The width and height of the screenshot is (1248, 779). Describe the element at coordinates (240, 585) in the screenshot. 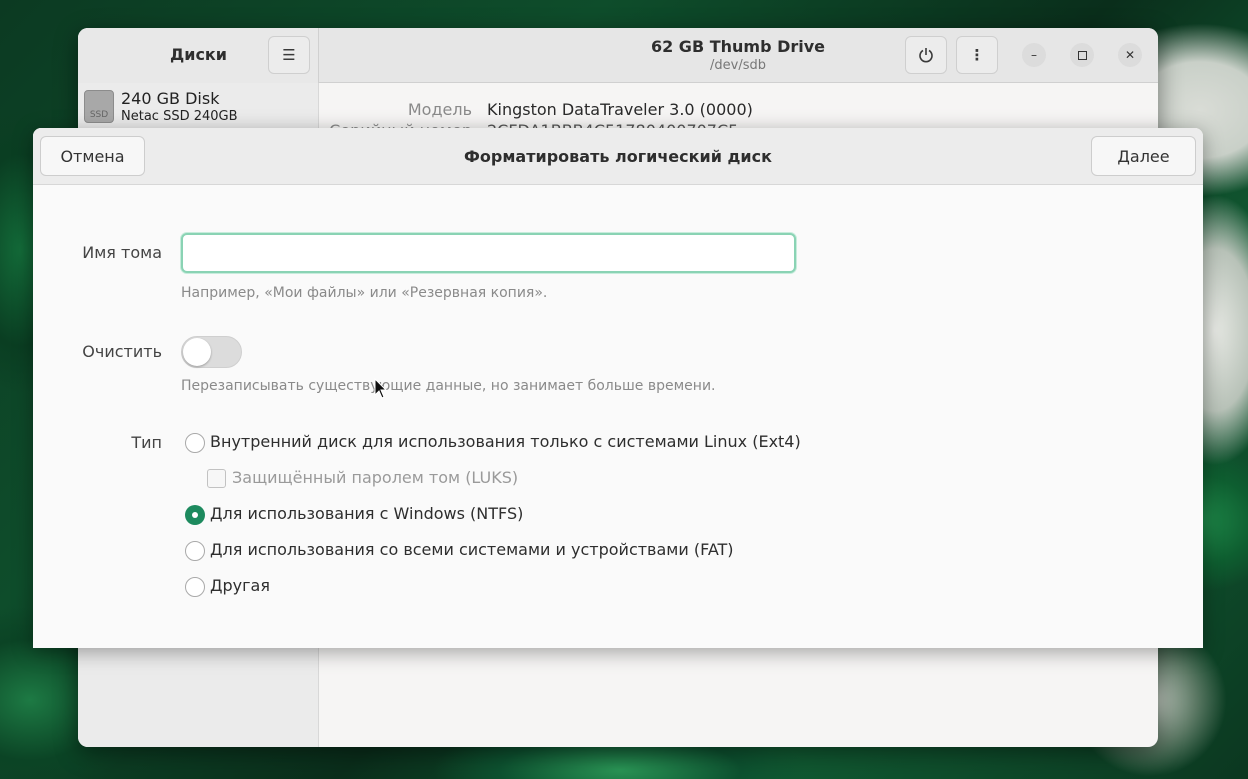

I see `option-other-label: Другая` at that location.